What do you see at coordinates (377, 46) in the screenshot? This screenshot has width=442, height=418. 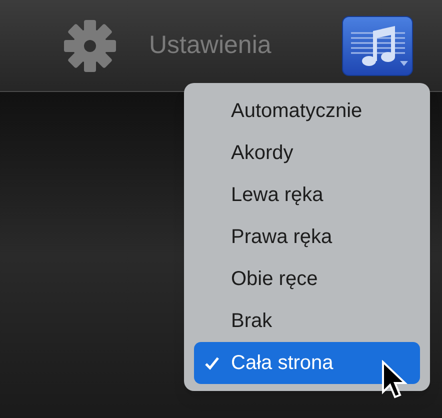 I see `notation-button` at bounding box center [377, 46].